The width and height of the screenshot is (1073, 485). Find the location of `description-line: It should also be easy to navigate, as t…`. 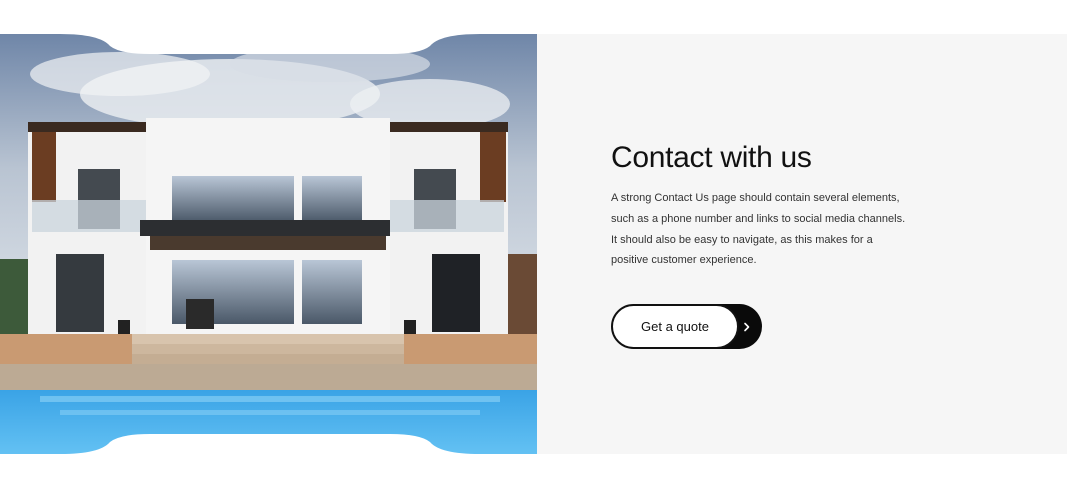

description-line: It should also be easy to navigate, as t… is located at coordinates (742, 239).